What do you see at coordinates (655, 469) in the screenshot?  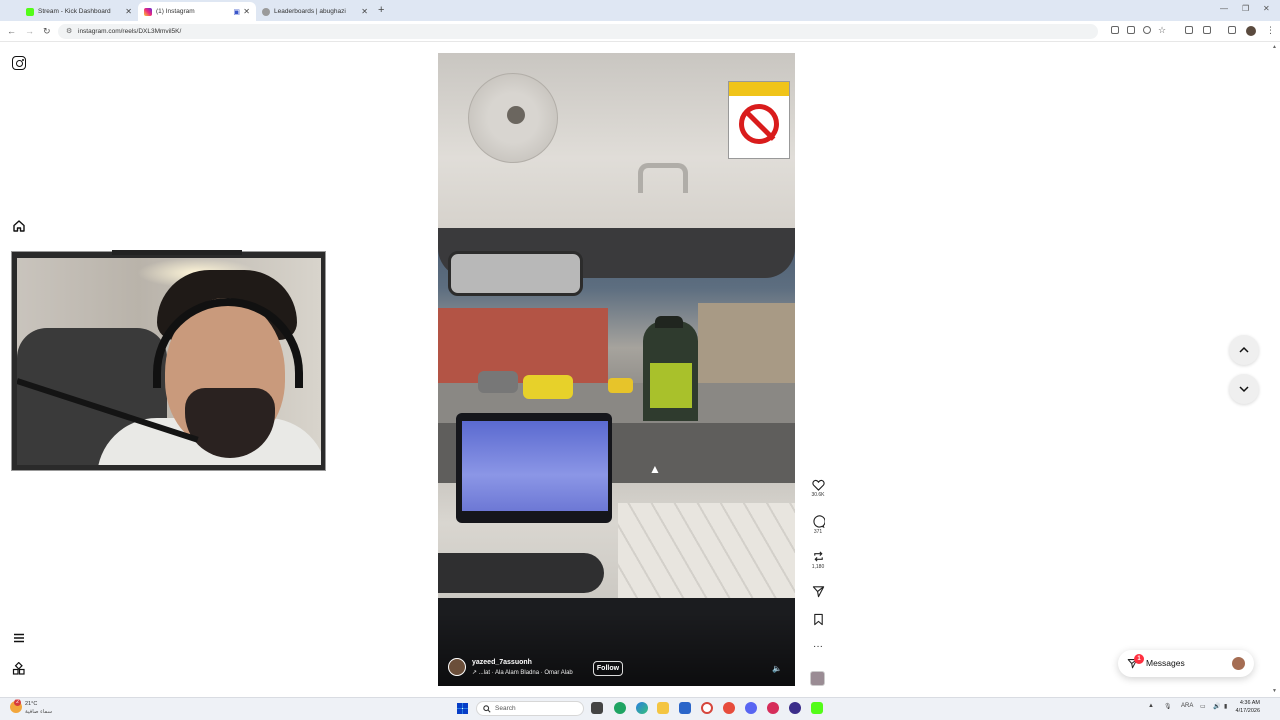 I see `mouse-cursor-icon: ▲` at bounding box center [655, 469].